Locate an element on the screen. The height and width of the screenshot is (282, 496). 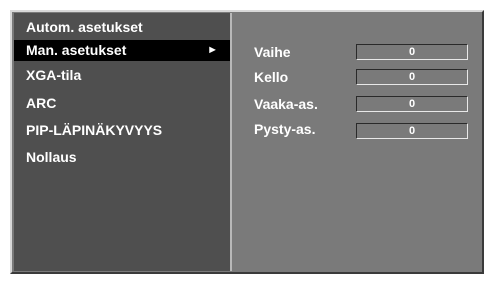
menu-item-label: Man. asetukset is located at coordinates (76, 50).